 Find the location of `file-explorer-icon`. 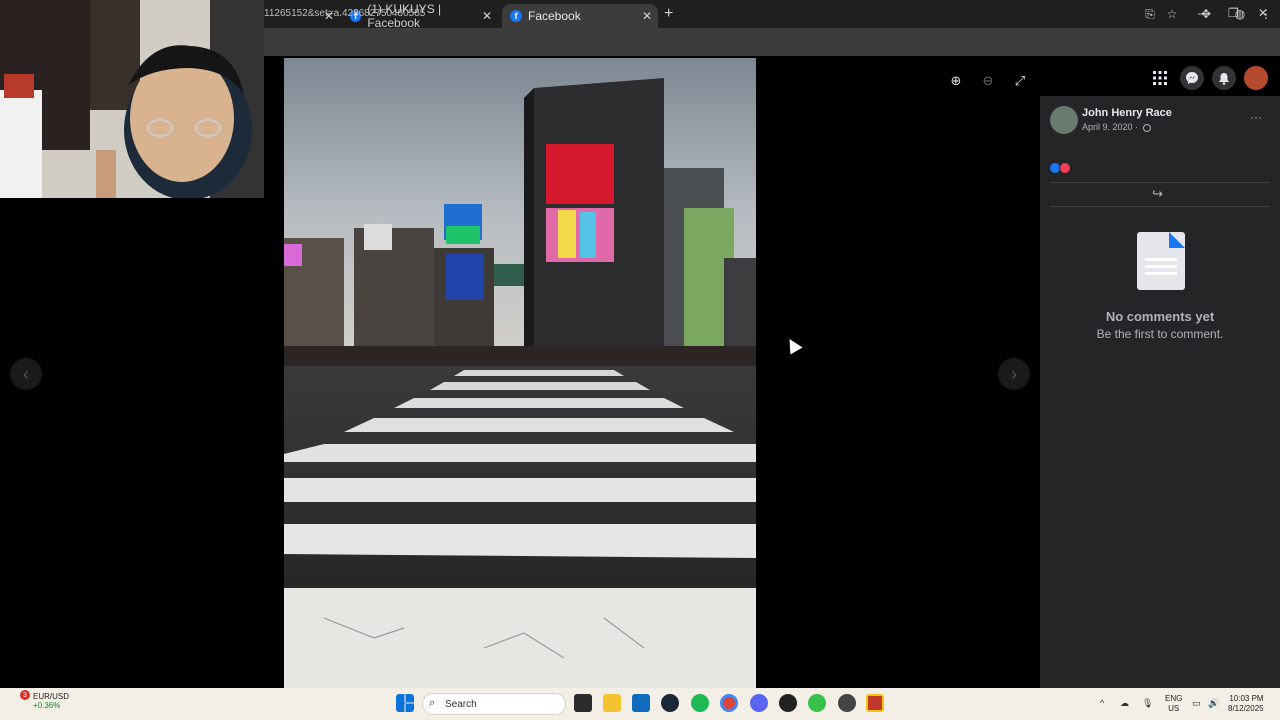

file-explorer-icon is located at coordinates (612, 703).